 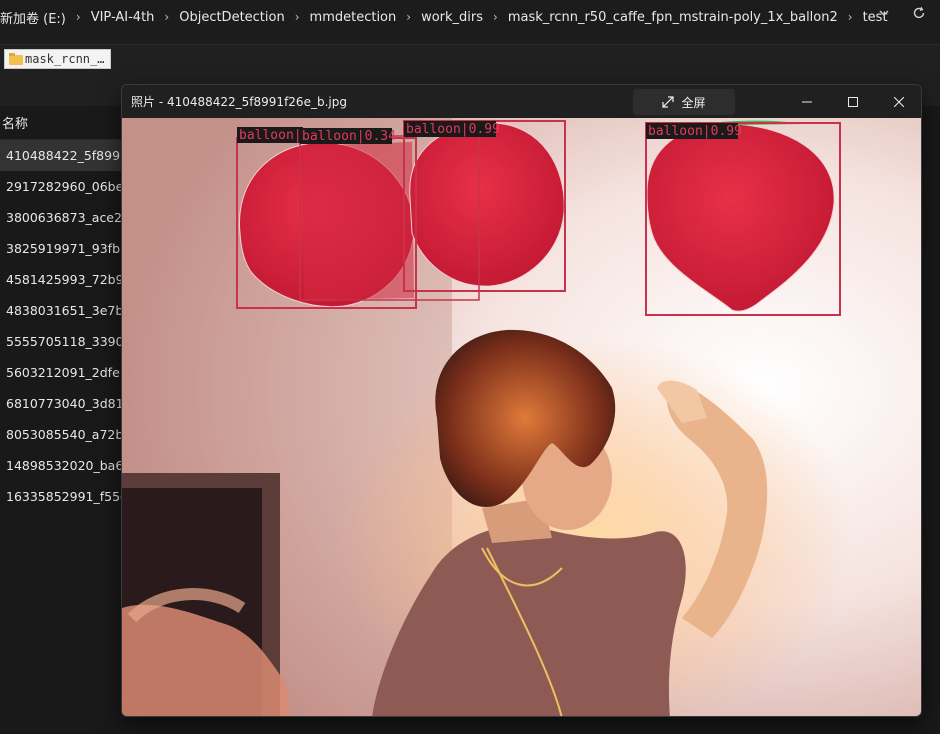 I want to click on detection-label-3: balloon|0.99, so click(x=453, y=129).